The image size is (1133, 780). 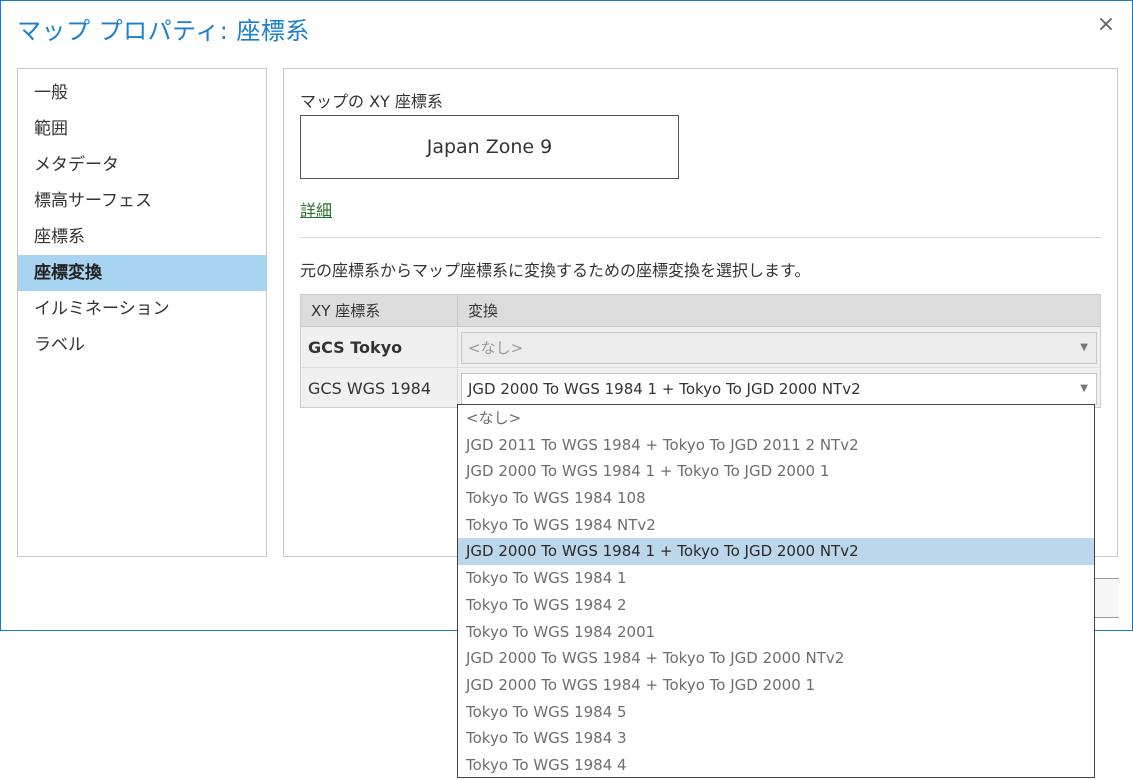 What do you see at coordinates (776, 764) in the screenshot?
I see `list-item: Tokyo To WGS 1984 4` at bounding box center [776, 764].